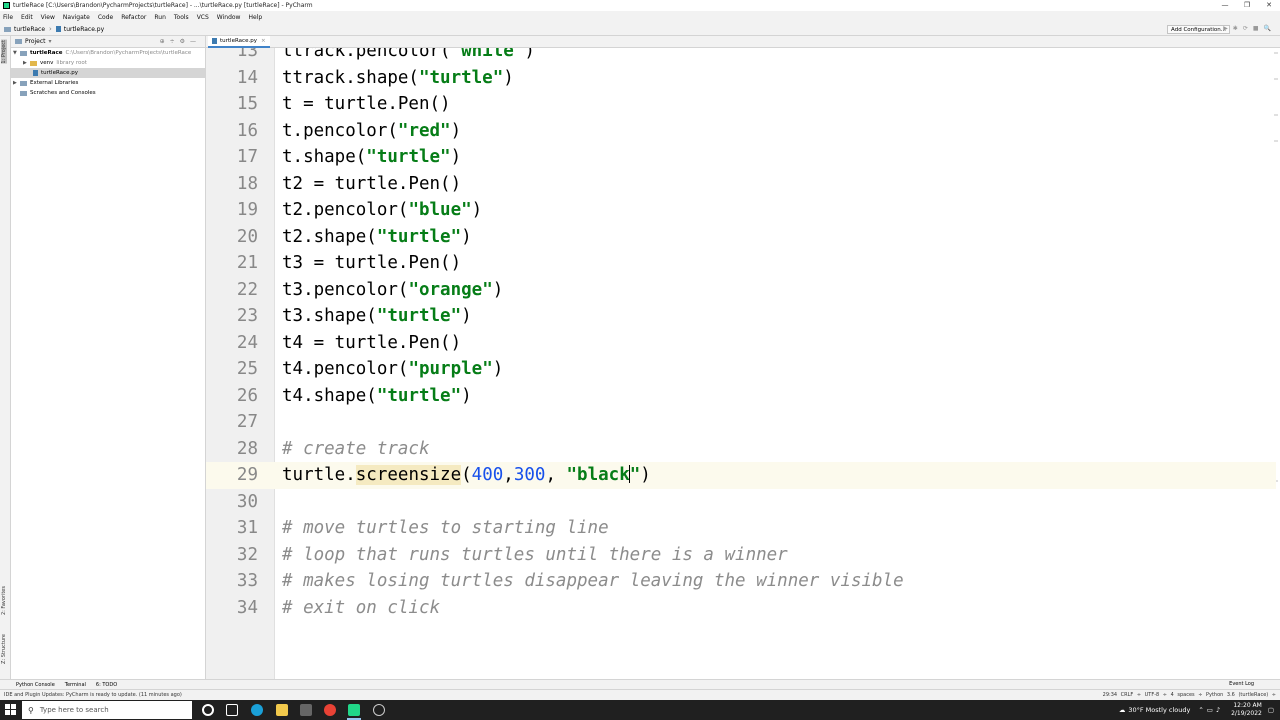  I want to click on code-line: 24 t4 = turtle.Pen(), so click(741, 343).